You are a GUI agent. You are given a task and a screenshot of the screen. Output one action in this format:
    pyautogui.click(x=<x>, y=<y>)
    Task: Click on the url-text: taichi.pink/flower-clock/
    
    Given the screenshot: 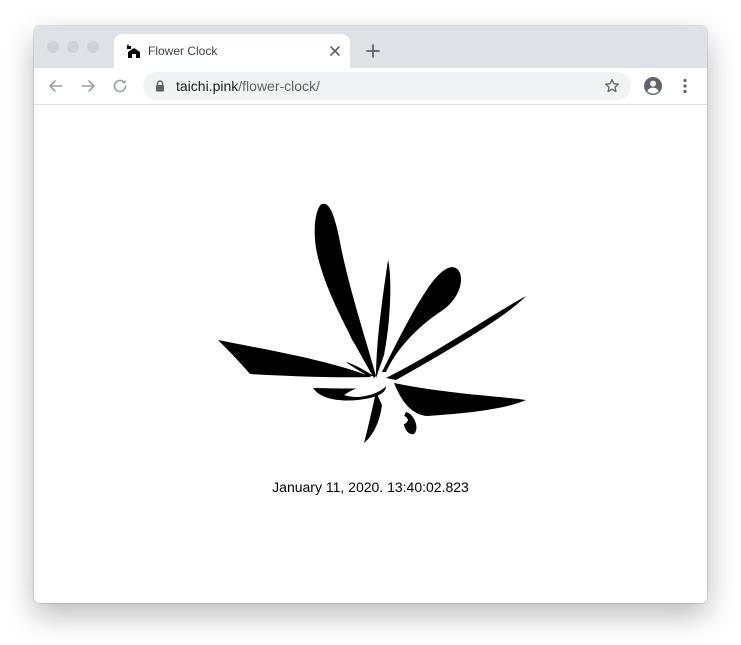 What is the action you would take?
    pyautogui.click(x=248, y=86)
    